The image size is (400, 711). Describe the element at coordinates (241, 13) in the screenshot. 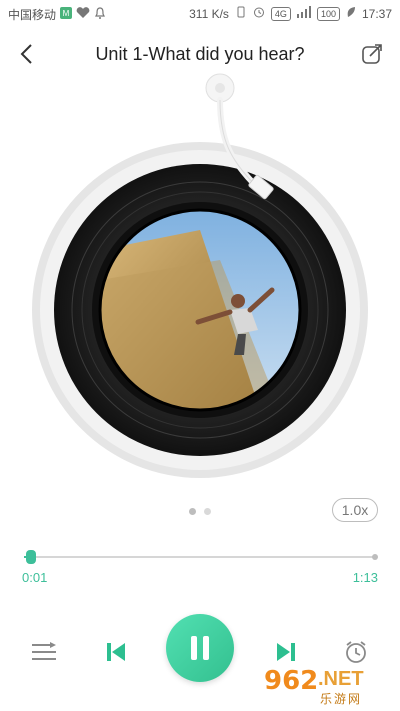

I see `vibrate-icon` at that location.